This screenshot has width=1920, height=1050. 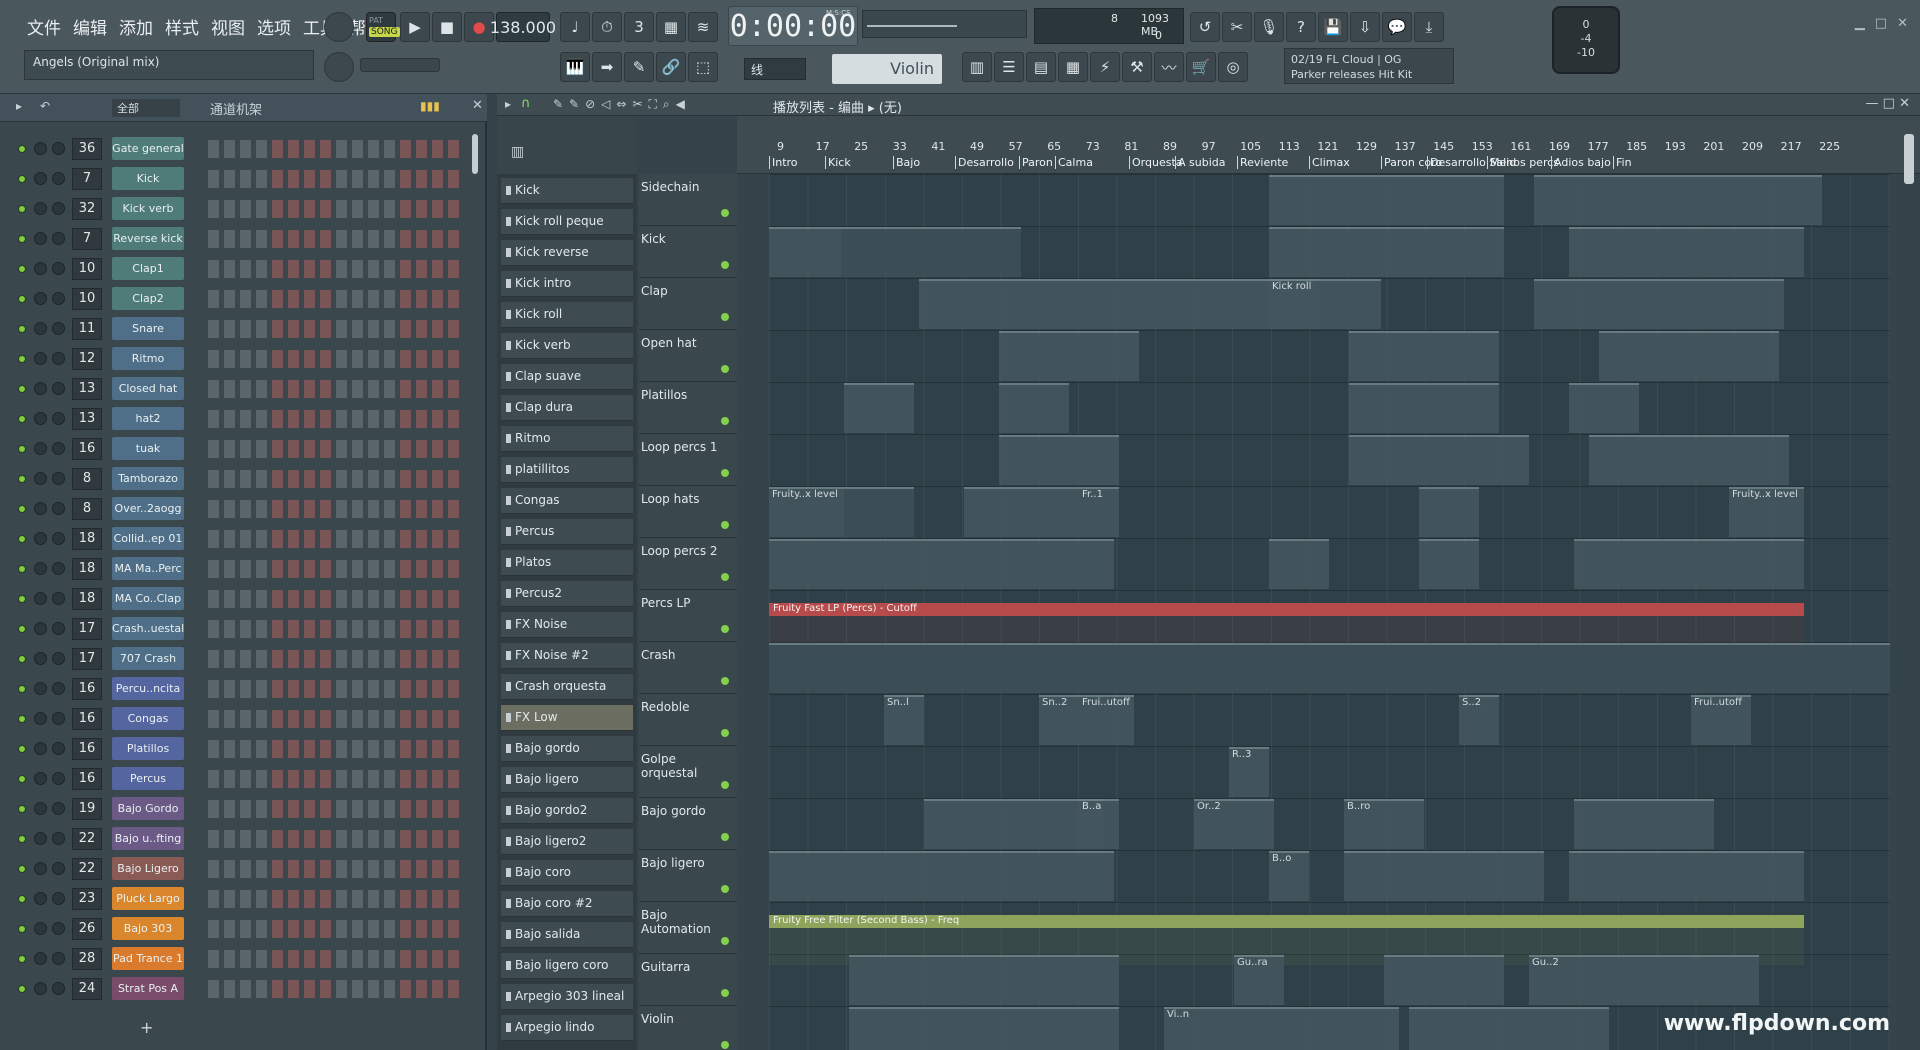 What do you see at coordinates (148, 538) in the screenshot?
I see `channel-name-button: Collid..ep 01` at bounding box center [148, 538].